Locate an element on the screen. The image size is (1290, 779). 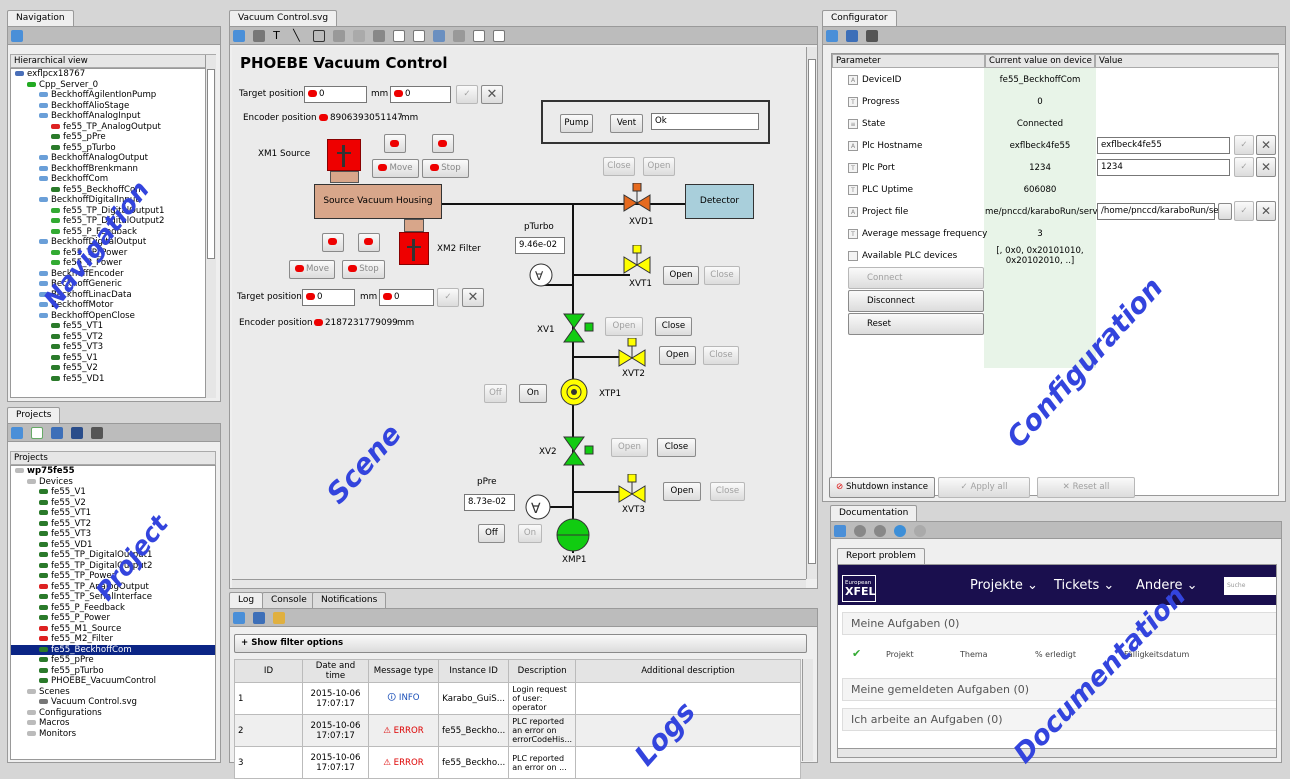
tab-projects: Projects is located at coordinates (34, 415).